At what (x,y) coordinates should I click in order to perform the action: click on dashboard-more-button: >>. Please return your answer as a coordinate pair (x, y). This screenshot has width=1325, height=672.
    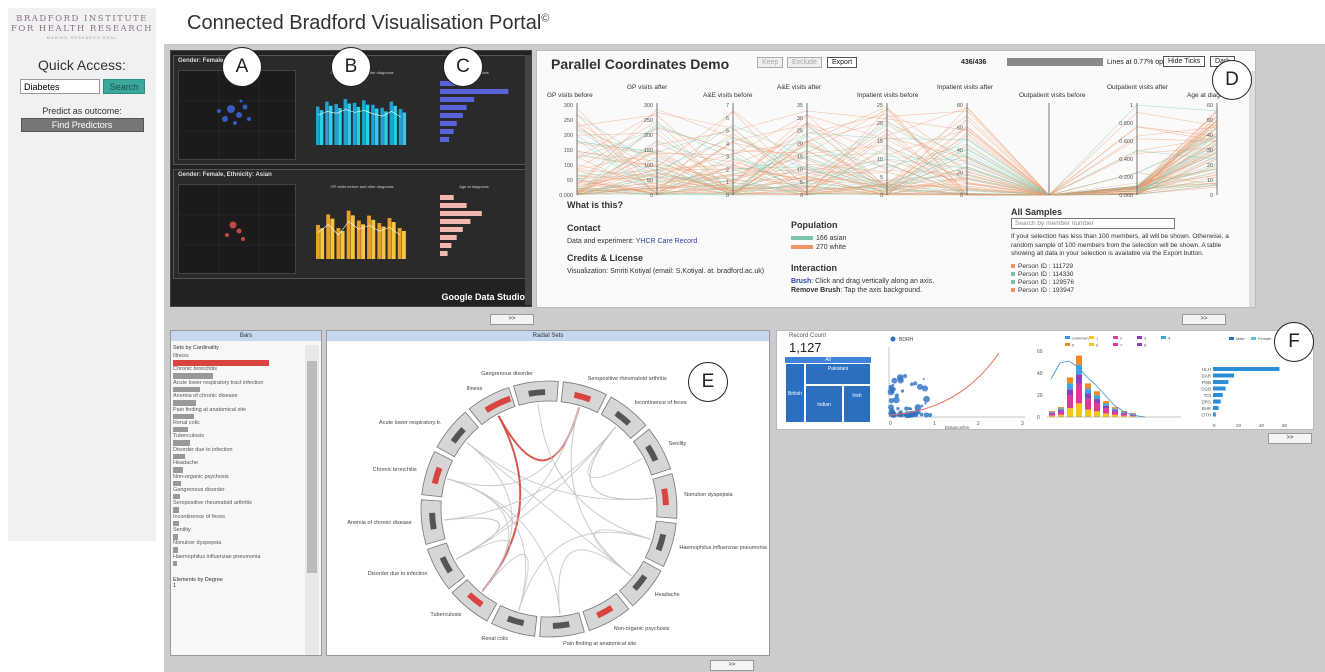
    Looking at the image, I should click on (512, 319).